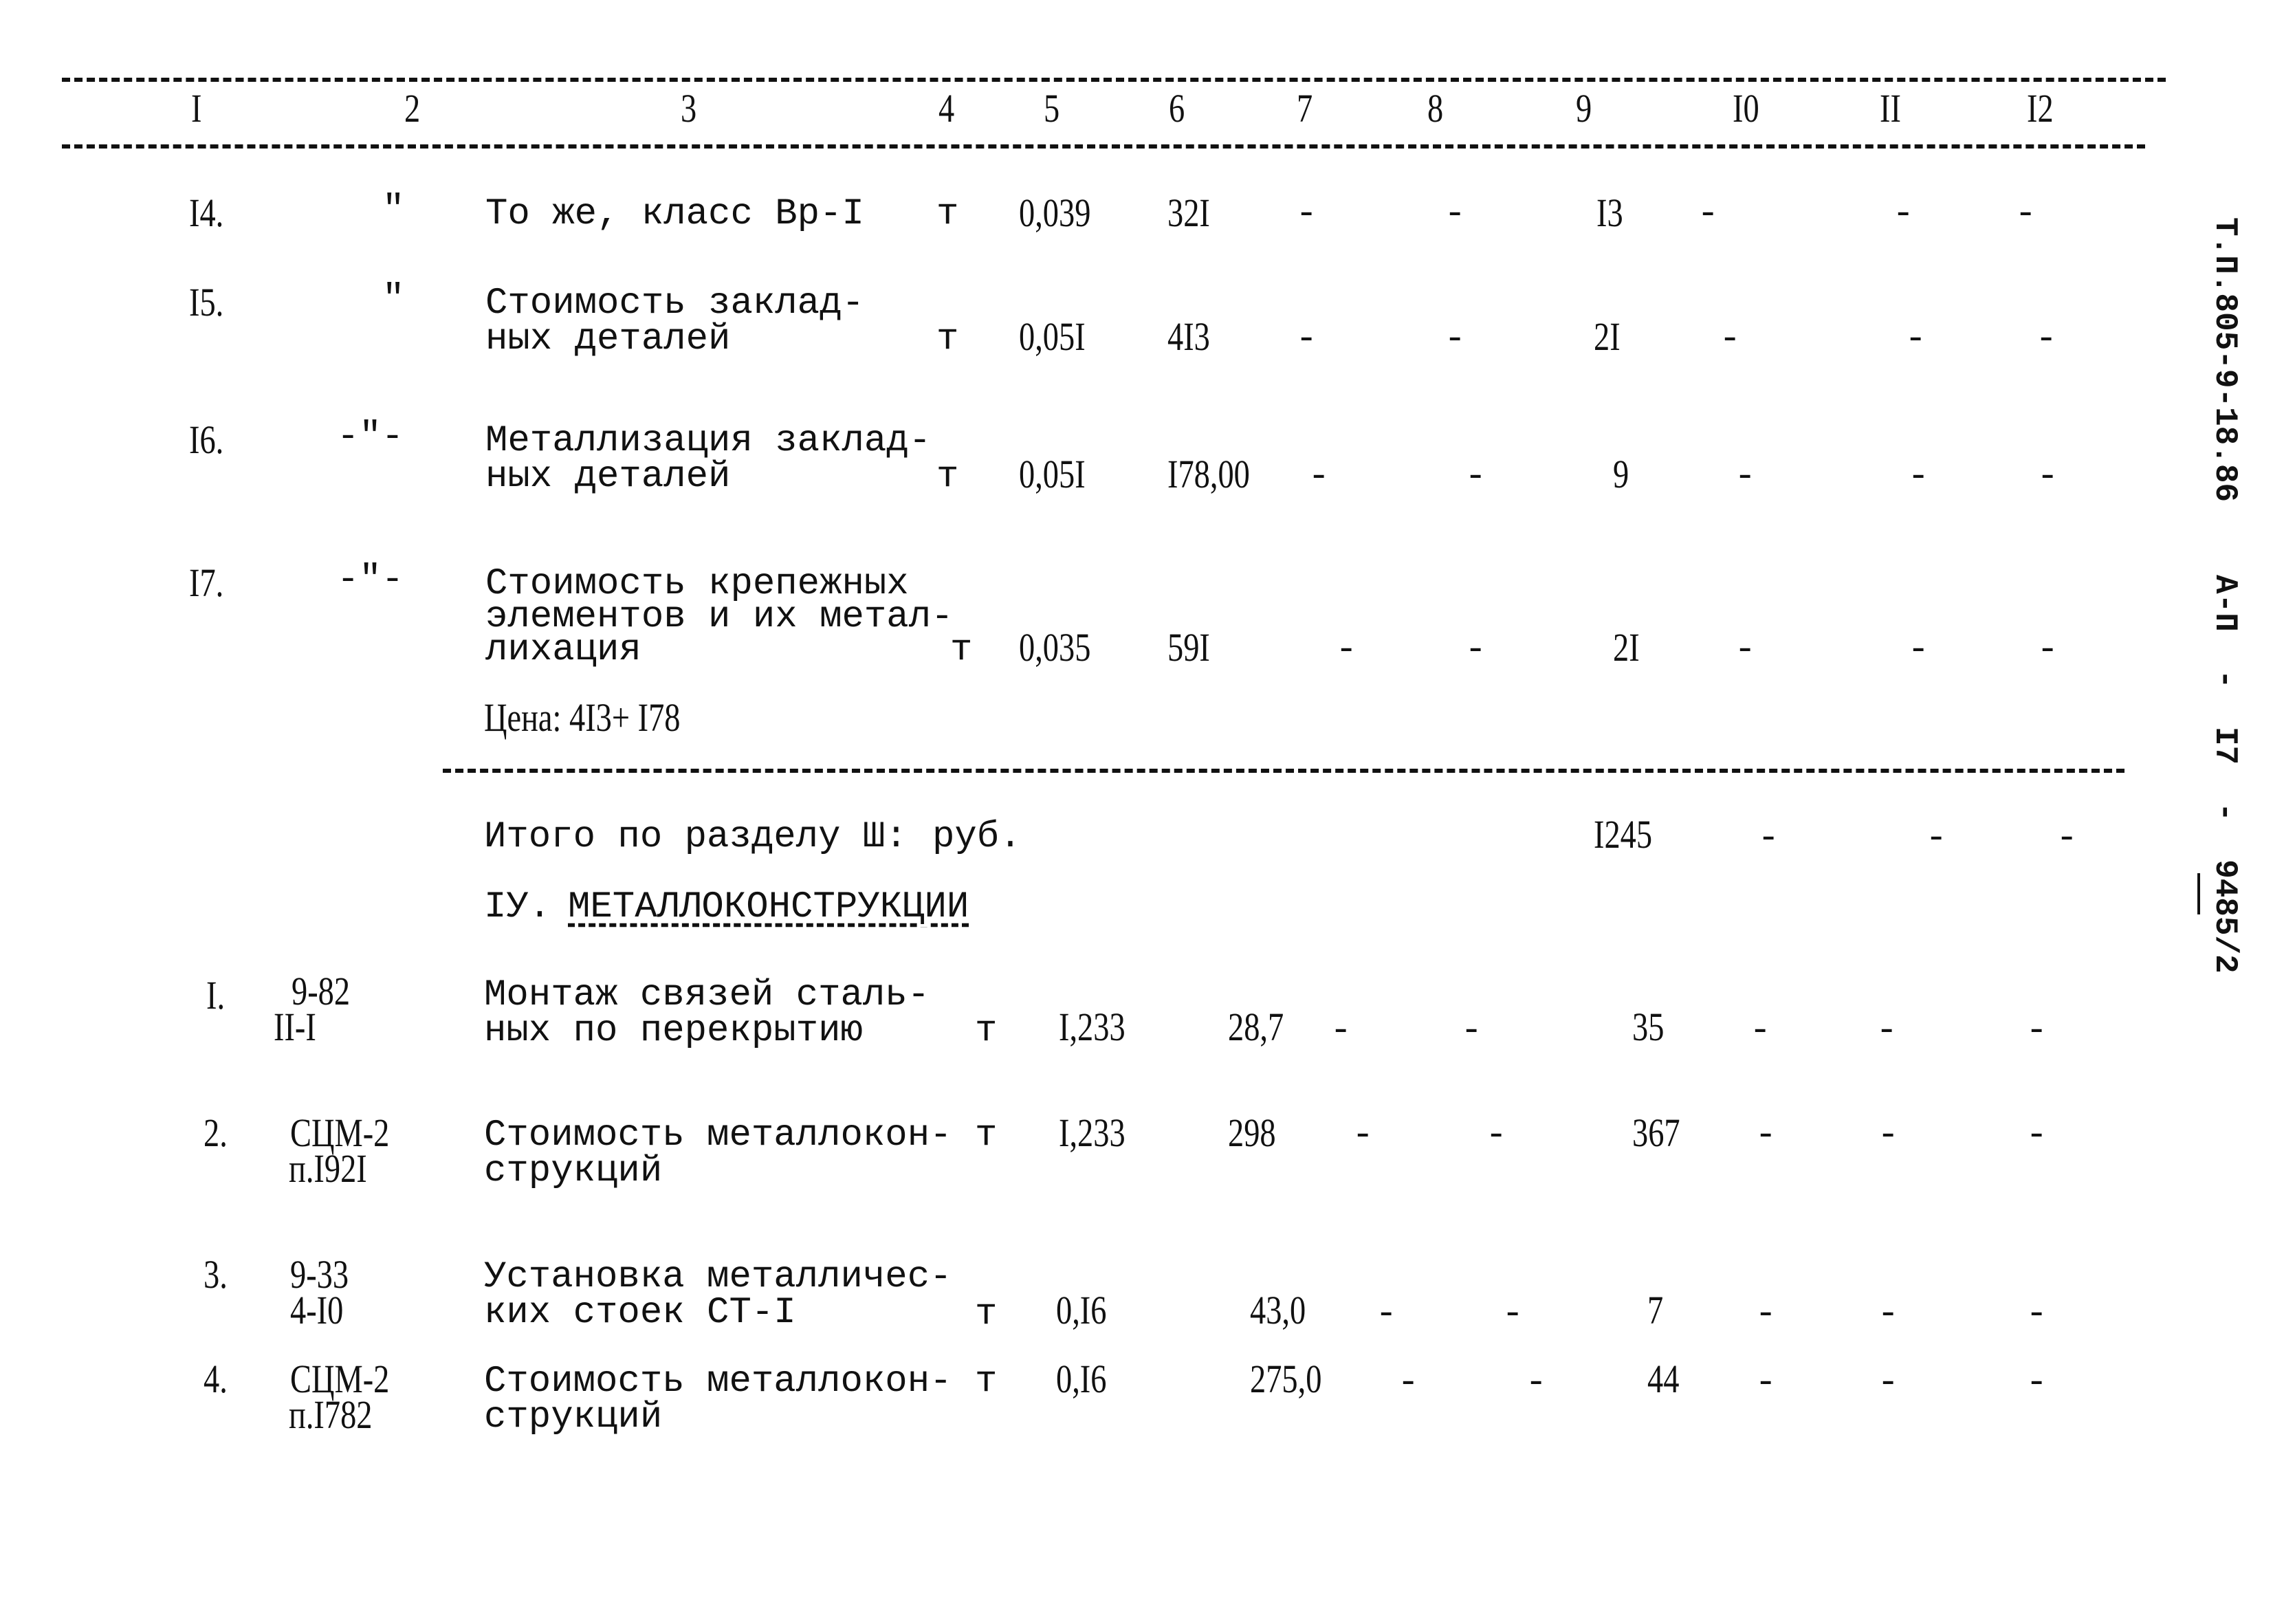 This screenshot has height=1624, width=2273. Describe the element at coordinates (1055, 647) in the screenshot. I see `row-quantity: 0,035` at that location.